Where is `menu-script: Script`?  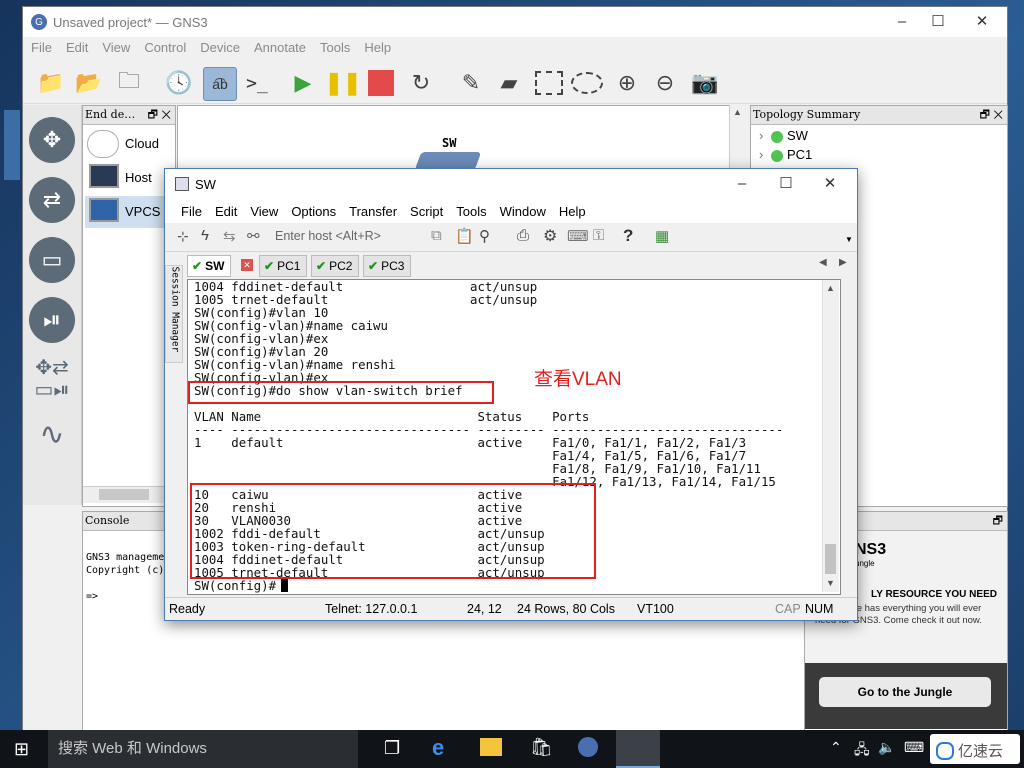 menu-script: Script is located at coordinates (426, 211).